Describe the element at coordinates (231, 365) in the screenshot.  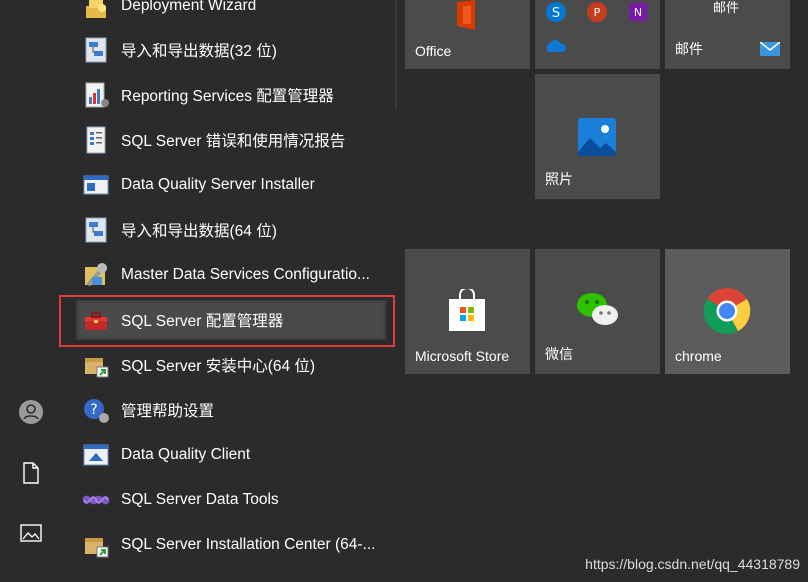
I see `app-item-install-center-64: SQL Server 安装中心(64 位)` at that location.